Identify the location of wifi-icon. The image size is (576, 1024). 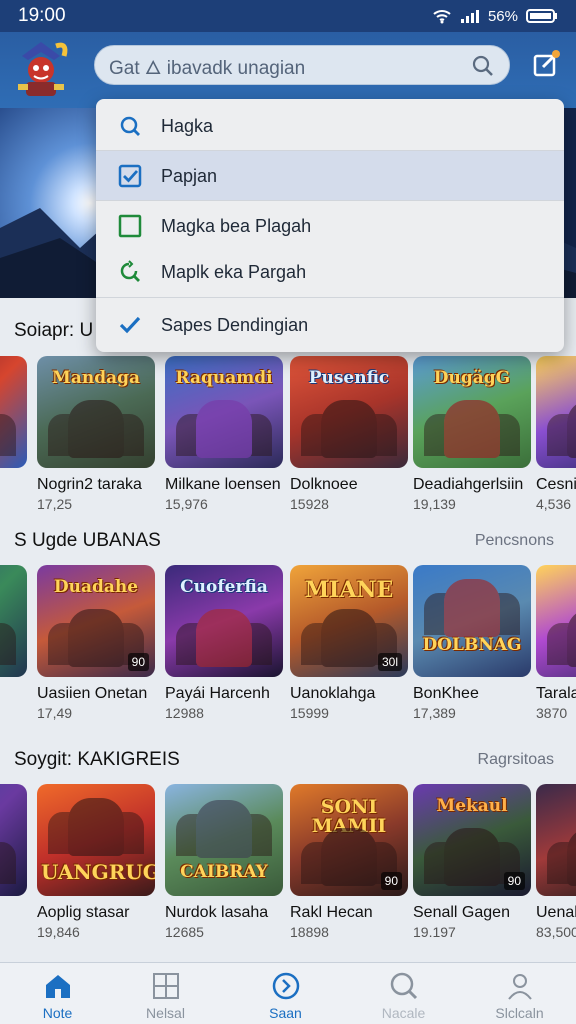
(442, 17).